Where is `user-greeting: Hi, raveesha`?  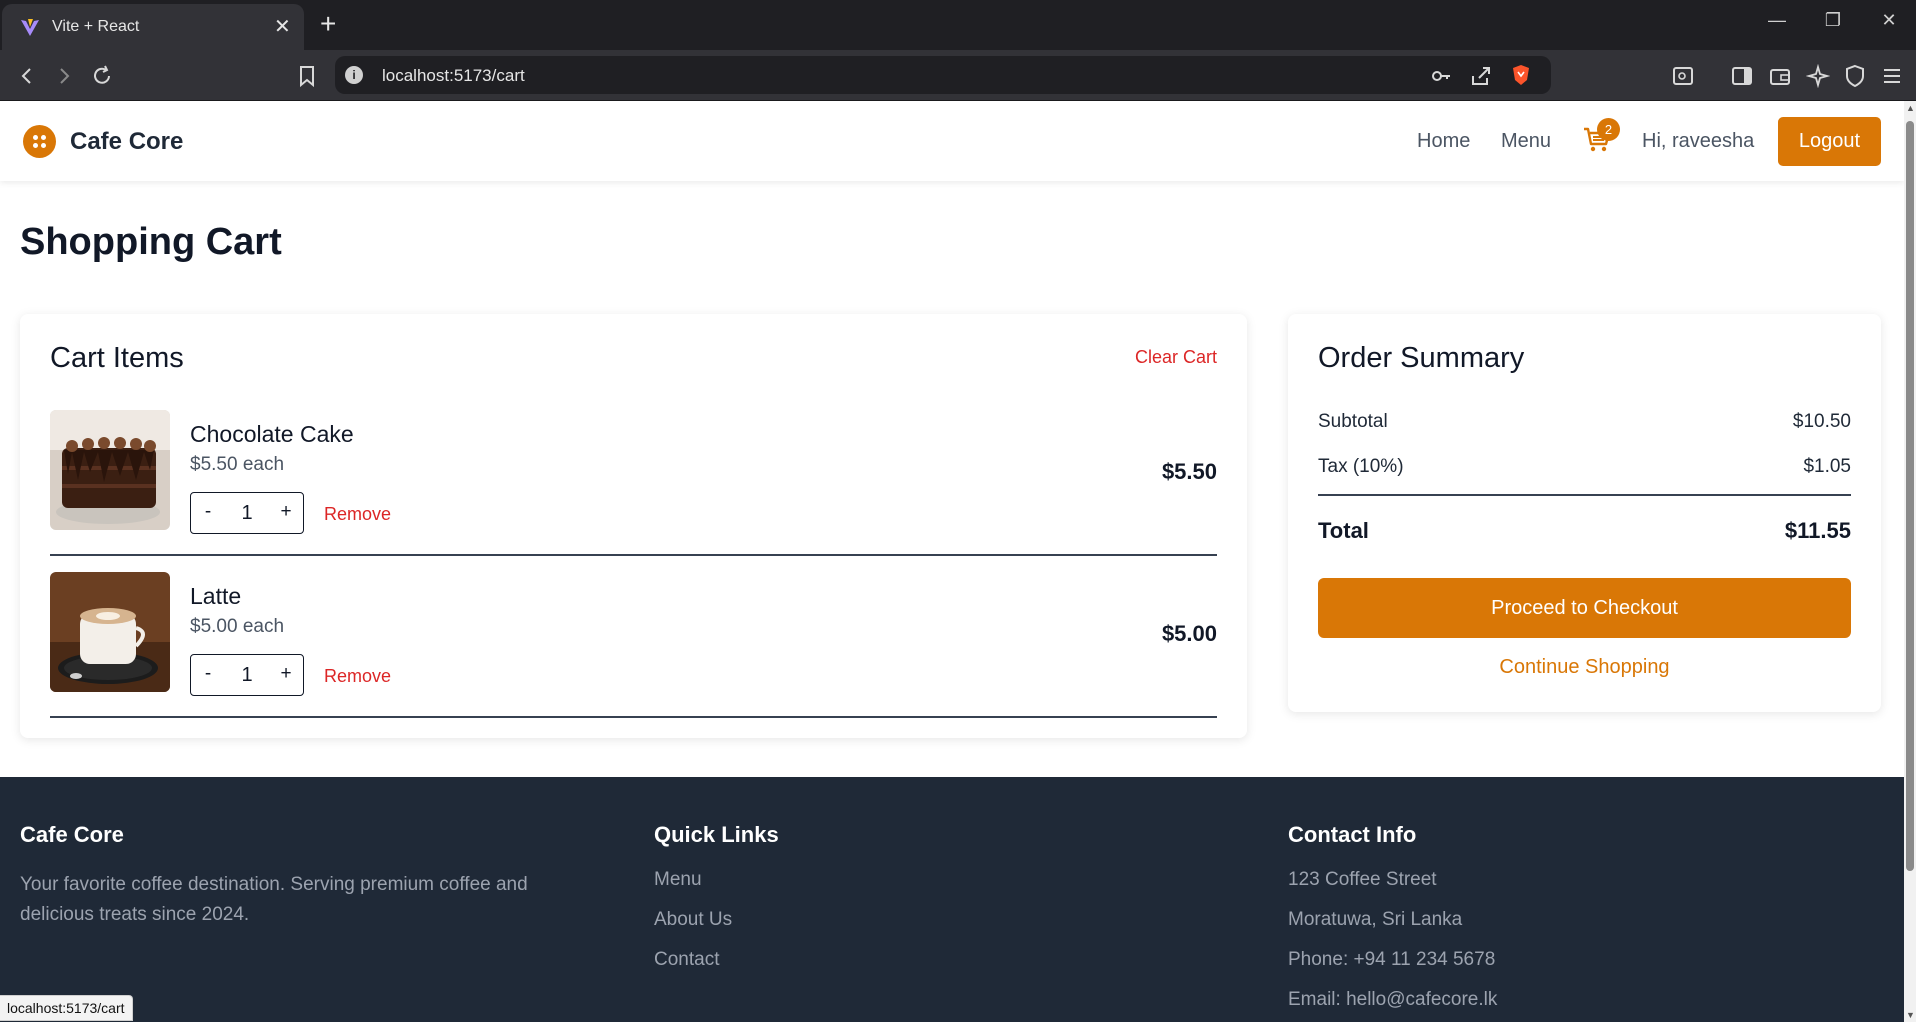 user-greeting: Hi, raveesha is located at coordinates (1698, 141).